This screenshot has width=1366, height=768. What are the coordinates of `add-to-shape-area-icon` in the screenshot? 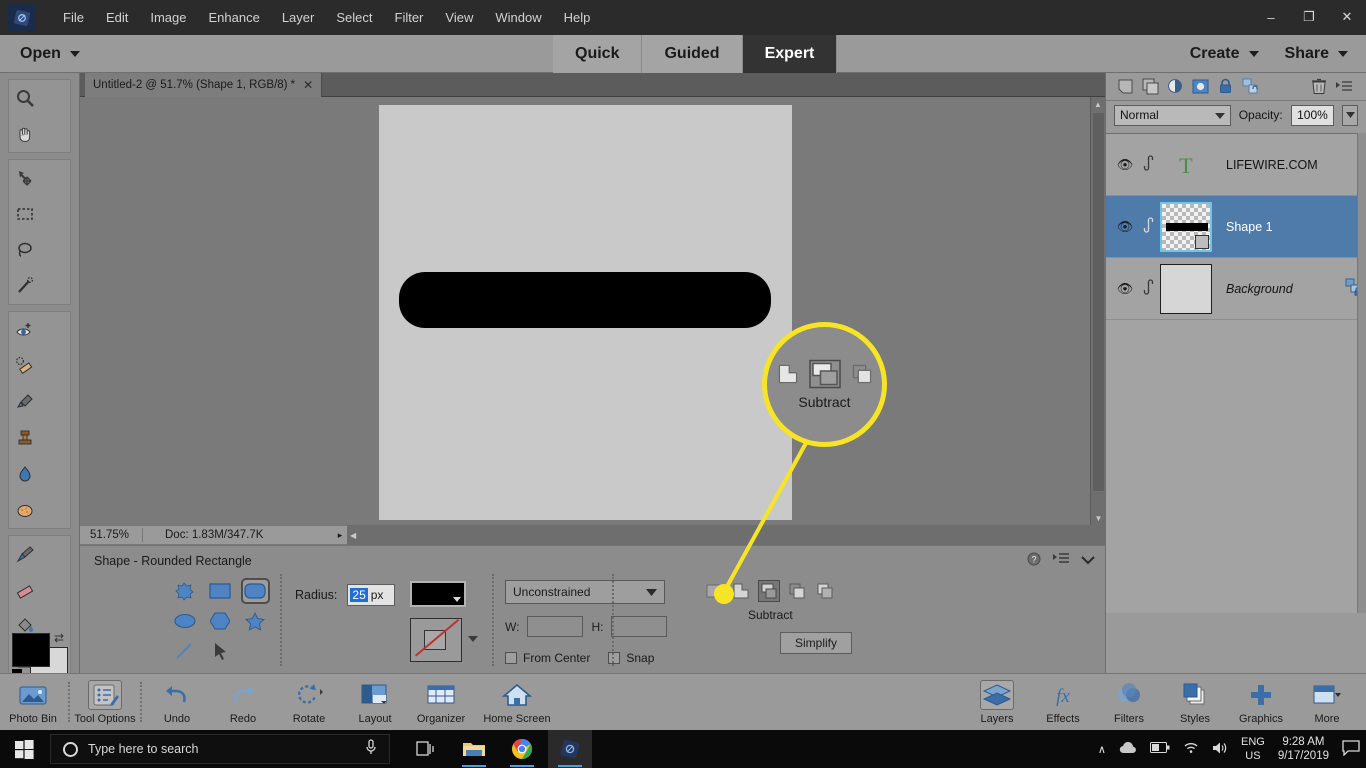 It's located at (787, 374).